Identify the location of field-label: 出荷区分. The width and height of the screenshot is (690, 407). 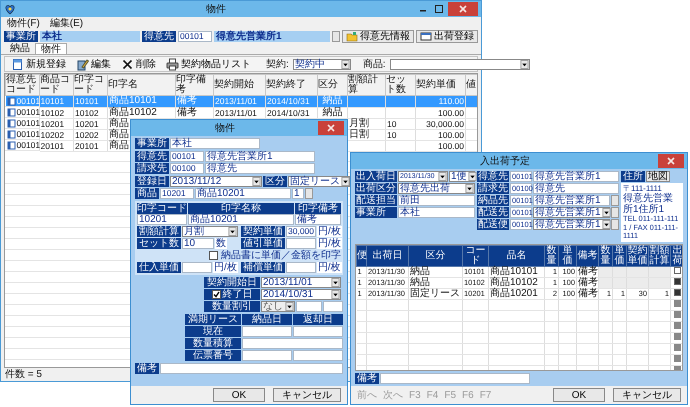
(376, 188).